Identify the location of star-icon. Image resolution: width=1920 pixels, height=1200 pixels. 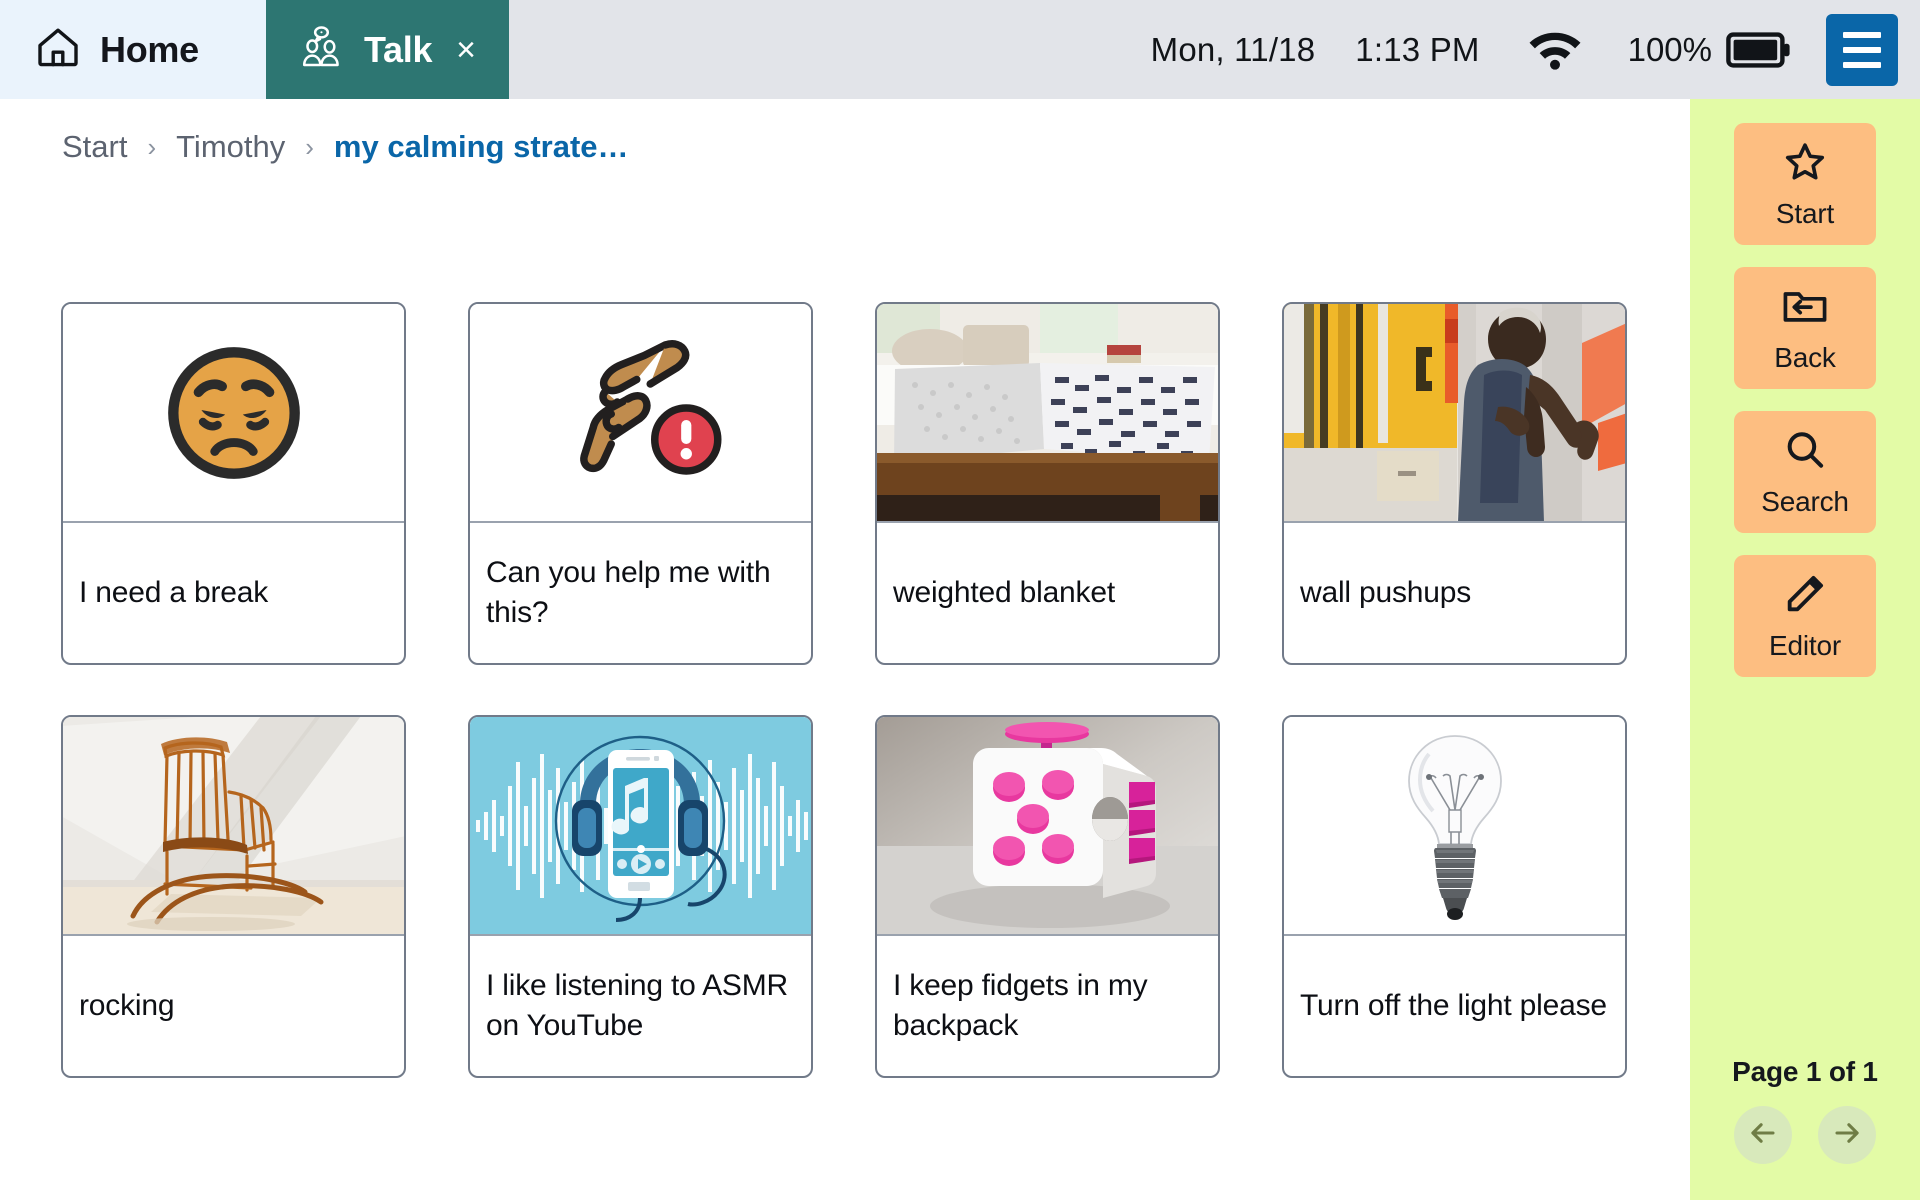
(1805, 164).